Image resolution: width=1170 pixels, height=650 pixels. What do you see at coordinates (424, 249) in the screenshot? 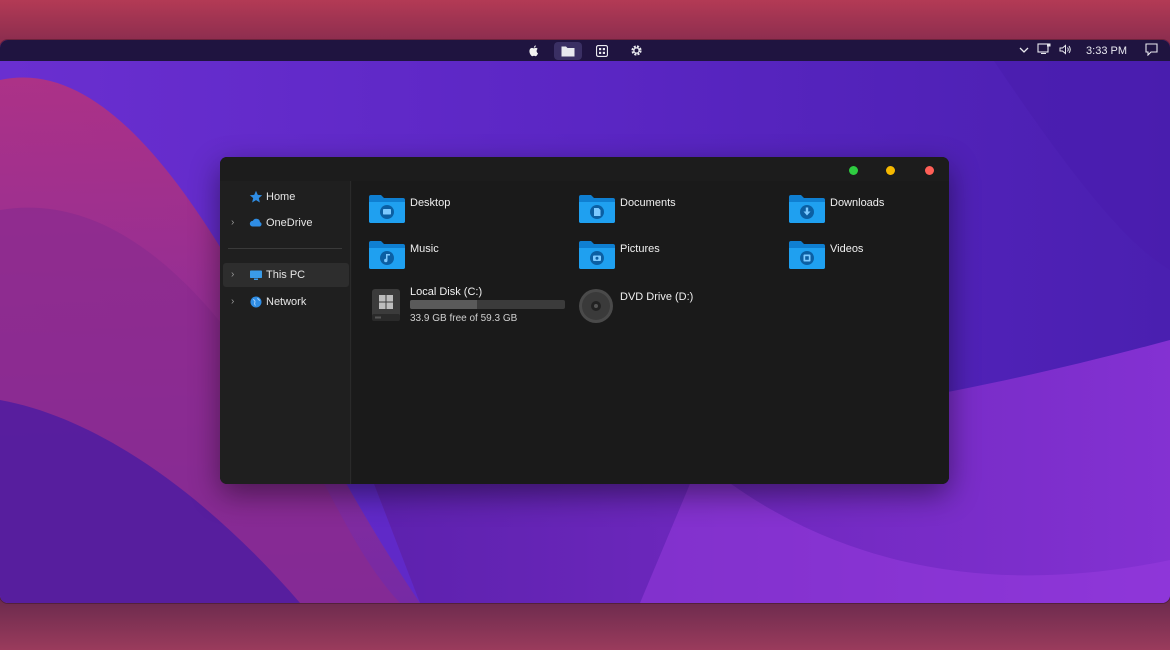
I see `folder-label: Music` at bounding box center [424, 249].